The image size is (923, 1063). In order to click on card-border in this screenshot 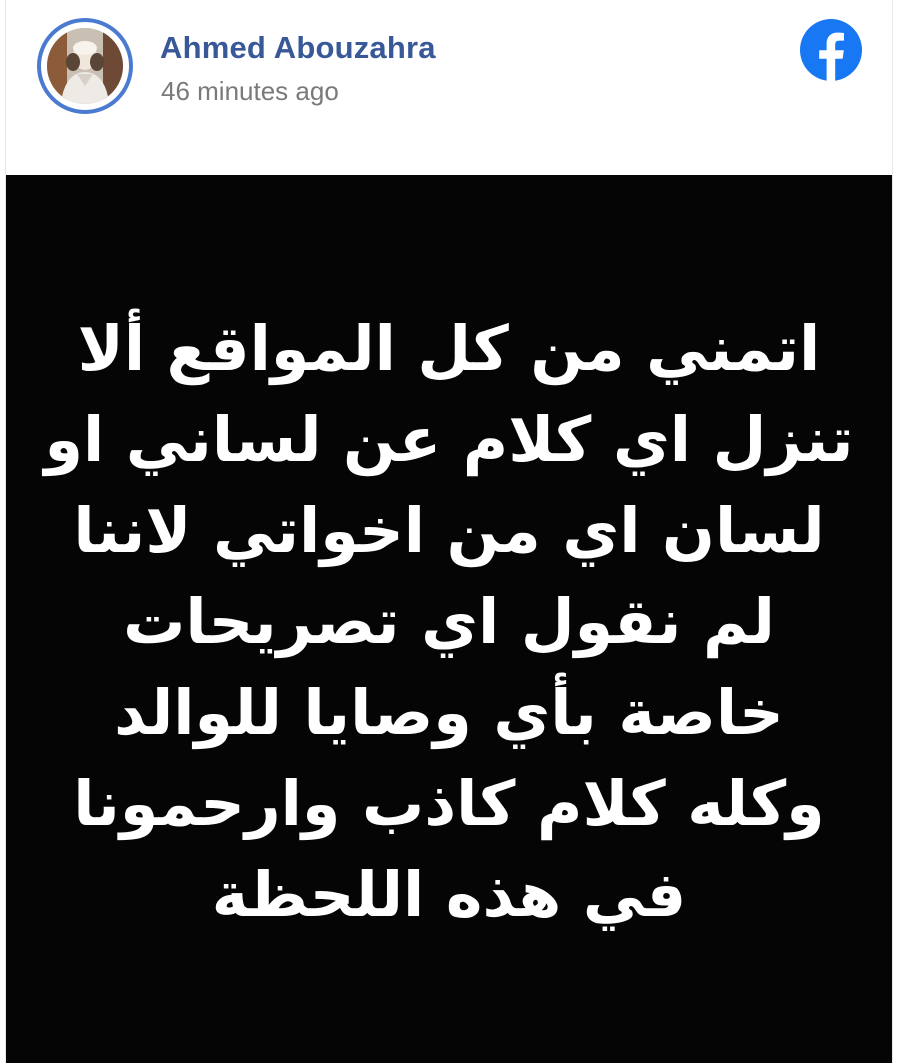, I will do `click(892, 531)`.